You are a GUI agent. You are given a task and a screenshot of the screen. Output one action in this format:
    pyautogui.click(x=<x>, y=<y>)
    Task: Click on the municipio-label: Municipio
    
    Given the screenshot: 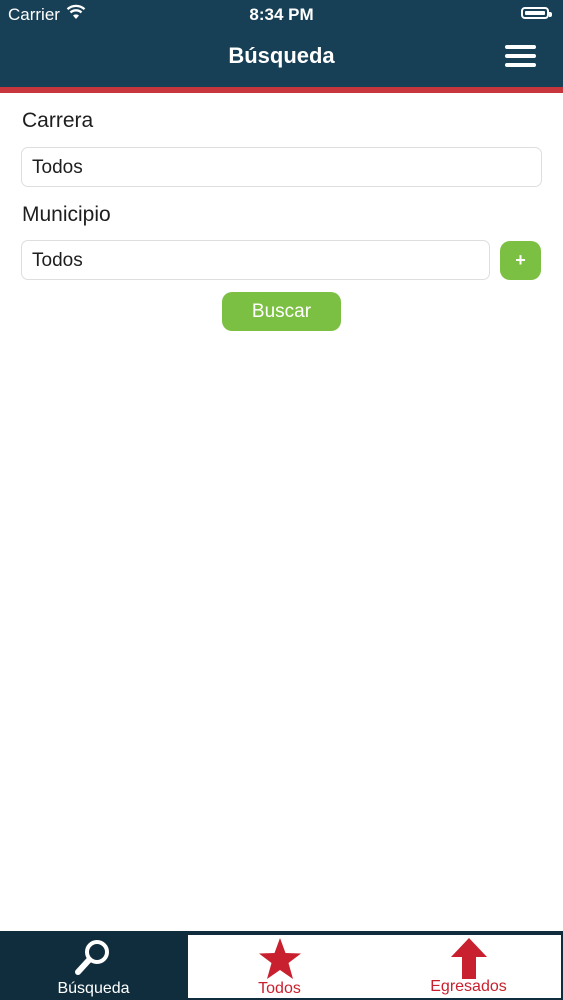 What is the action you would take?
    pyautogui.click(x=66, y=214)
    